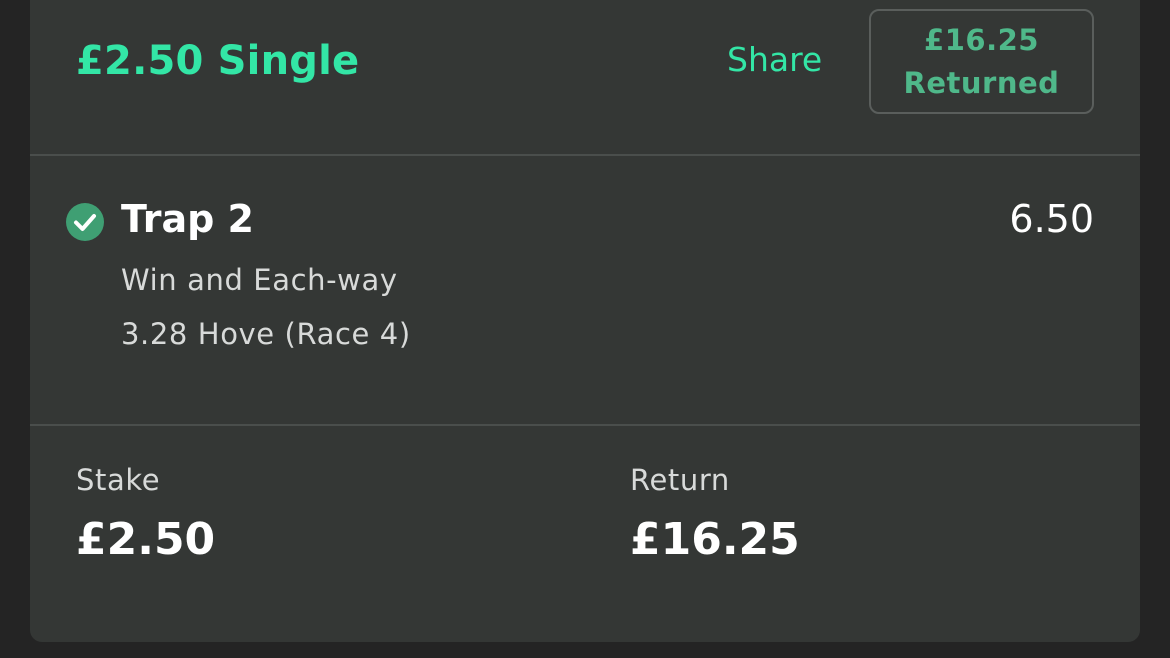  What do you see at coordinates (981, 61) in the screenshot?
I see `returned-badge: £16.25 Returned` at bounding box center [981, 61].